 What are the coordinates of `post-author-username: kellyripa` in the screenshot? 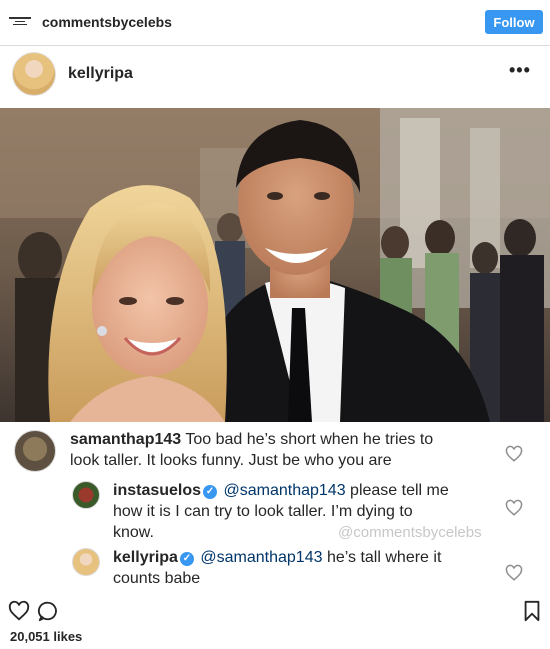 It's located at (100, 74).